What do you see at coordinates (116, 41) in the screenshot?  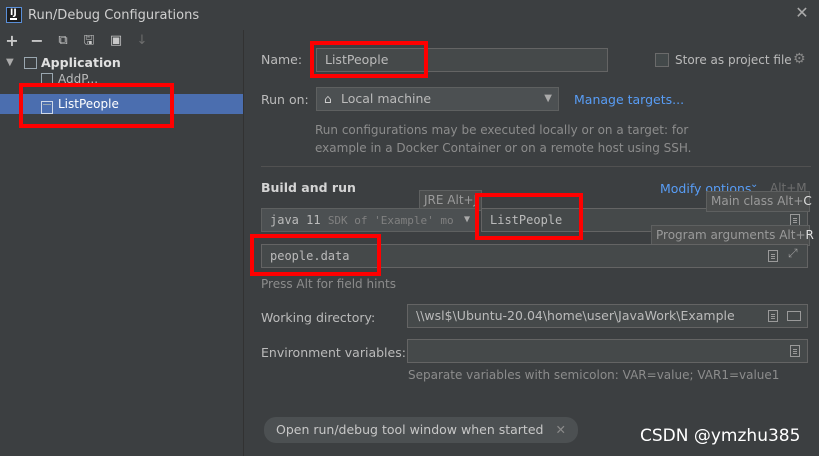 I see `folder-icon: ▣` at bounding box center [116, 41].